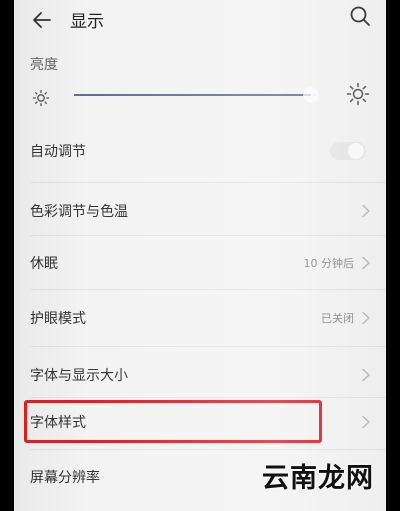 This screenshot has width=400, height=511. What do you see at coordinates (79, 375) in the screenshot?
I see `row-label: 字体与显示大小` at bounding box center [79, 375].